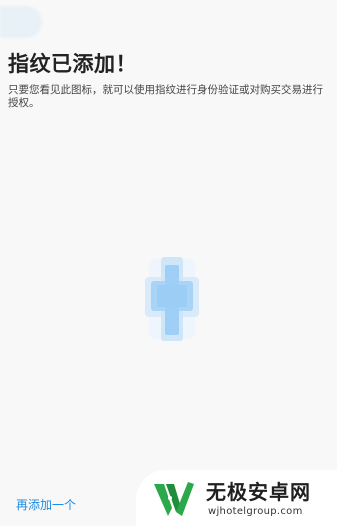  Describe the element at coordinates (172, 299) in the screenshot. I see `fingerprint-icon` at that location.